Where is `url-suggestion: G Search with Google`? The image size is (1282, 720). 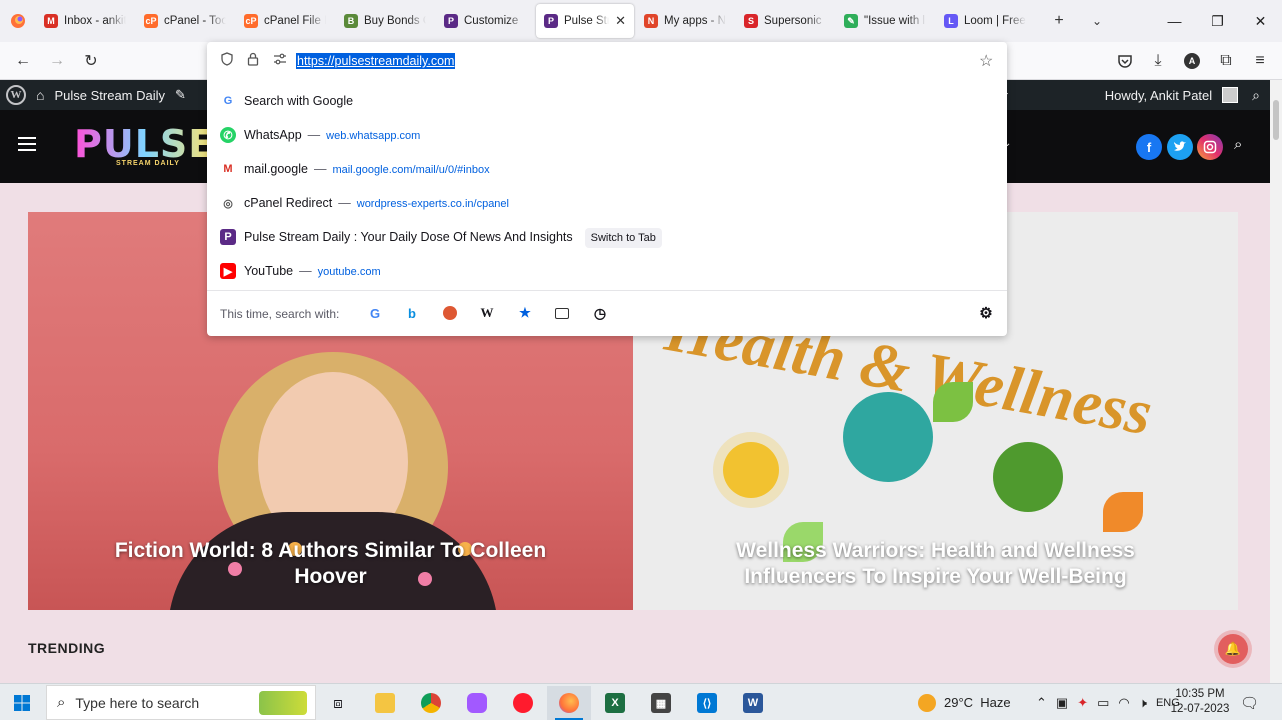 url-suggestion: G Search with Google is located at coordinates (607, 101).